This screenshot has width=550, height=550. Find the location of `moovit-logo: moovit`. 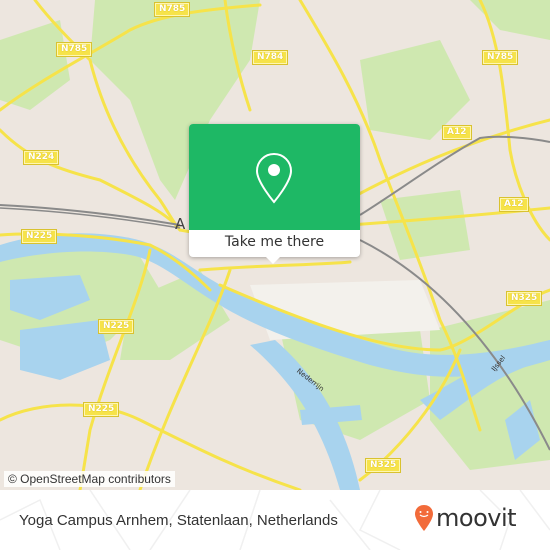

moovit-logo: moovit is located at coordinates (465, 518).